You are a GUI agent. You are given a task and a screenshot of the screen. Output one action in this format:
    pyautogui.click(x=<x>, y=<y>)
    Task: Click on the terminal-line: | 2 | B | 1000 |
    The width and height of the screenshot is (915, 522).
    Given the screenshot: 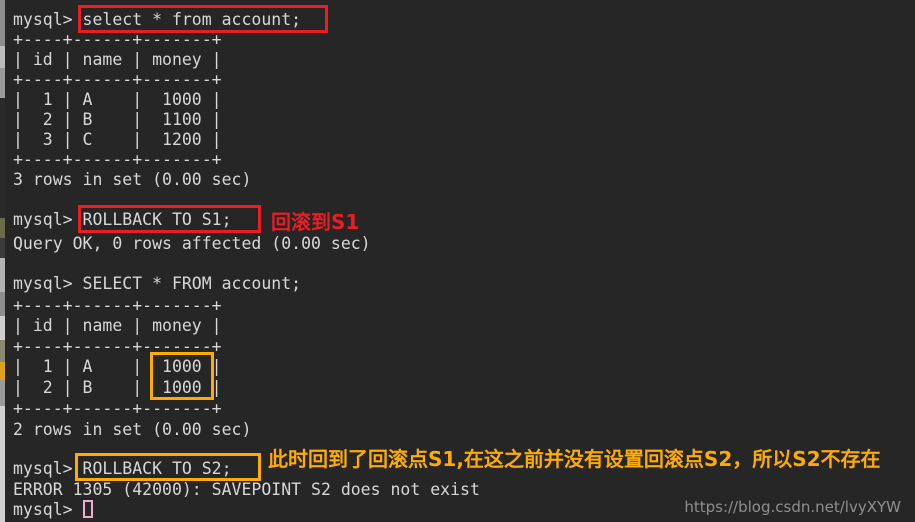 What is the action you would take?
    pyautogui.click(x=117, y=387)
    